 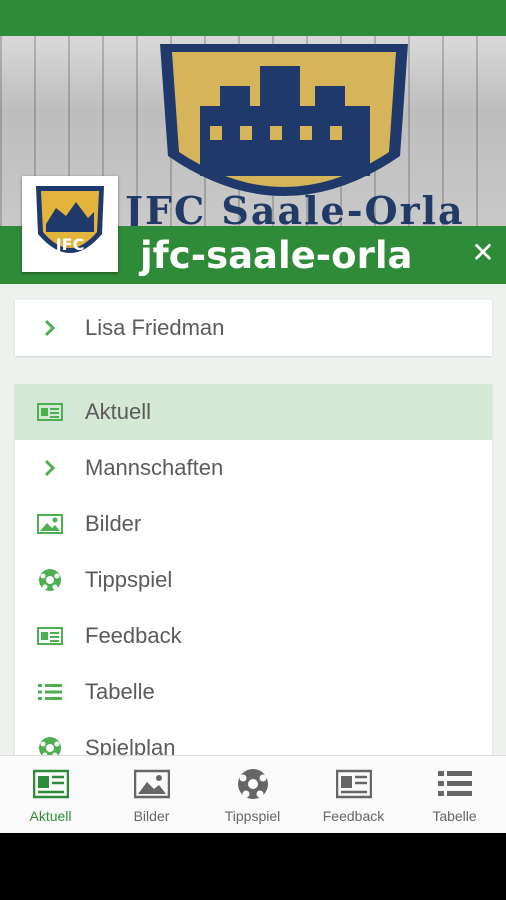 I want to click on menu-item-label: Tabelle, so click(x=120, y=691).